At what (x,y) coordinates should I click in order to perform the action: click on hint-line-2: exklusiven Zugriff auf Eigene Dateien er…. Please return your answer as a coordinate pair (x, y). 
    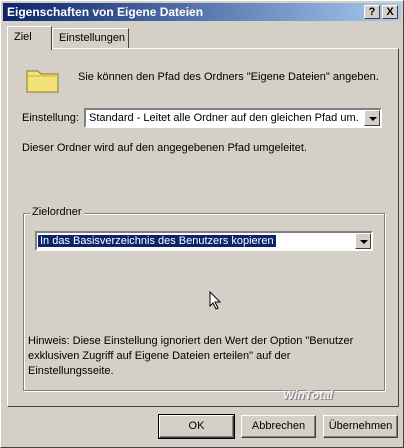
    Looking at the image, I should click on (159, 356).